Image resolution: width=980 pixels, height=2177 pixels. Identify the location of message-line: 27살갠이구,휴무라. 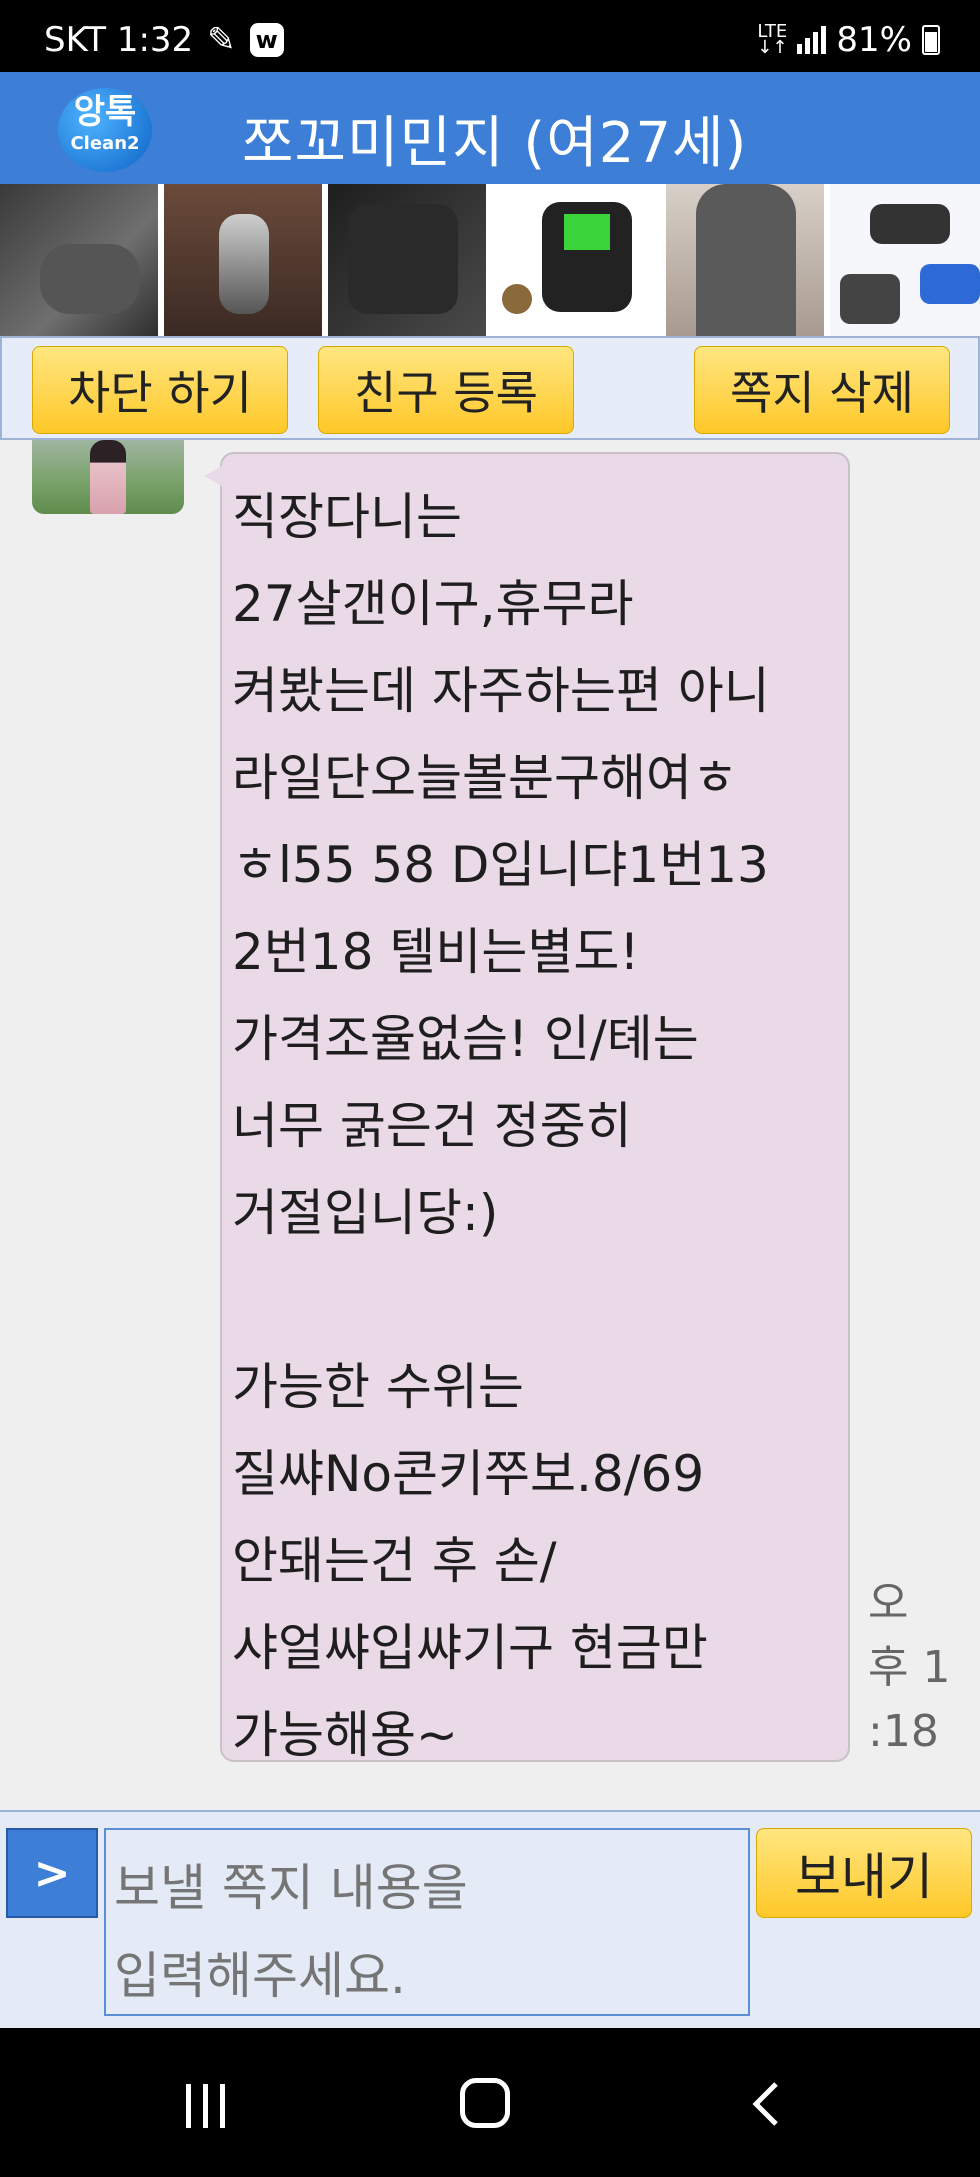
(433, 604).